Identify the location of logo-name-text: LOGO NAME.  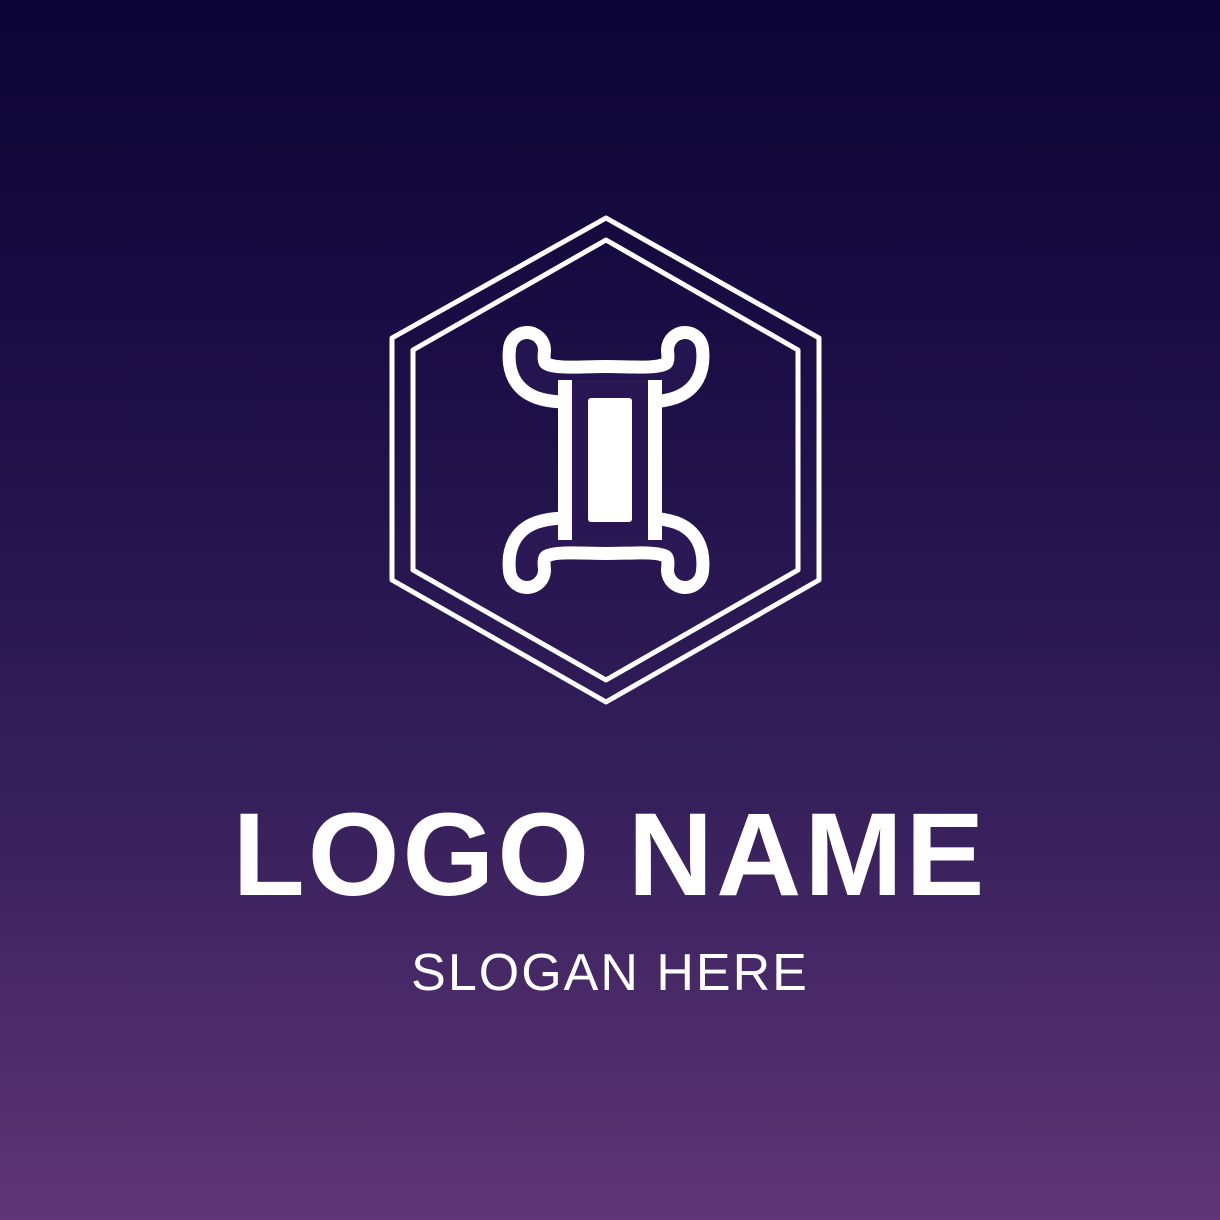
(610, 855).